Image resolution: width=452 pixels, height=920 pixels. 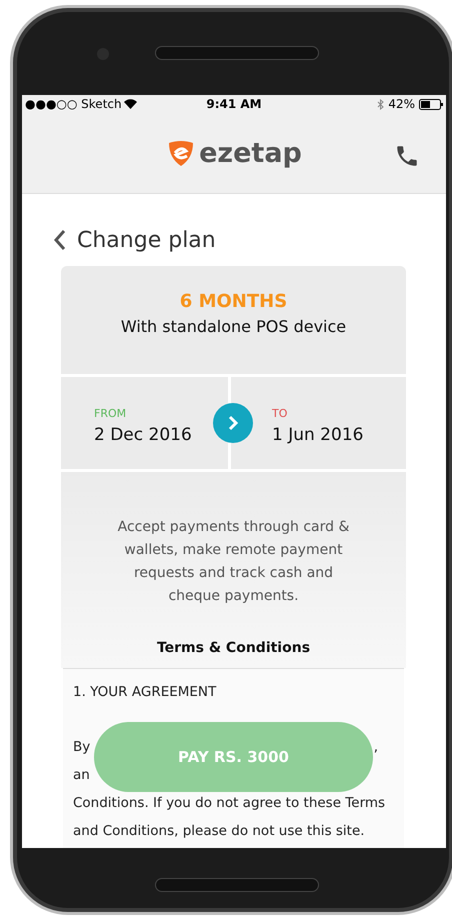 I want to click on battery-text: 42%, so click(x=401, y=104).